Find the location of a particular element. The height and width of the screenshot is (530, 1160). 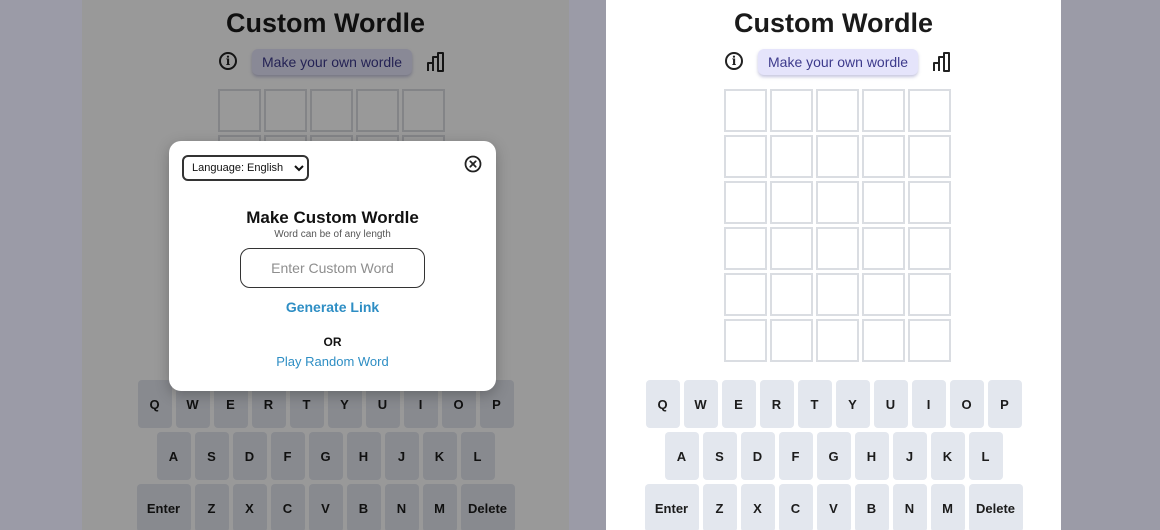

key-y: Y is located at coordinates (852, 404).